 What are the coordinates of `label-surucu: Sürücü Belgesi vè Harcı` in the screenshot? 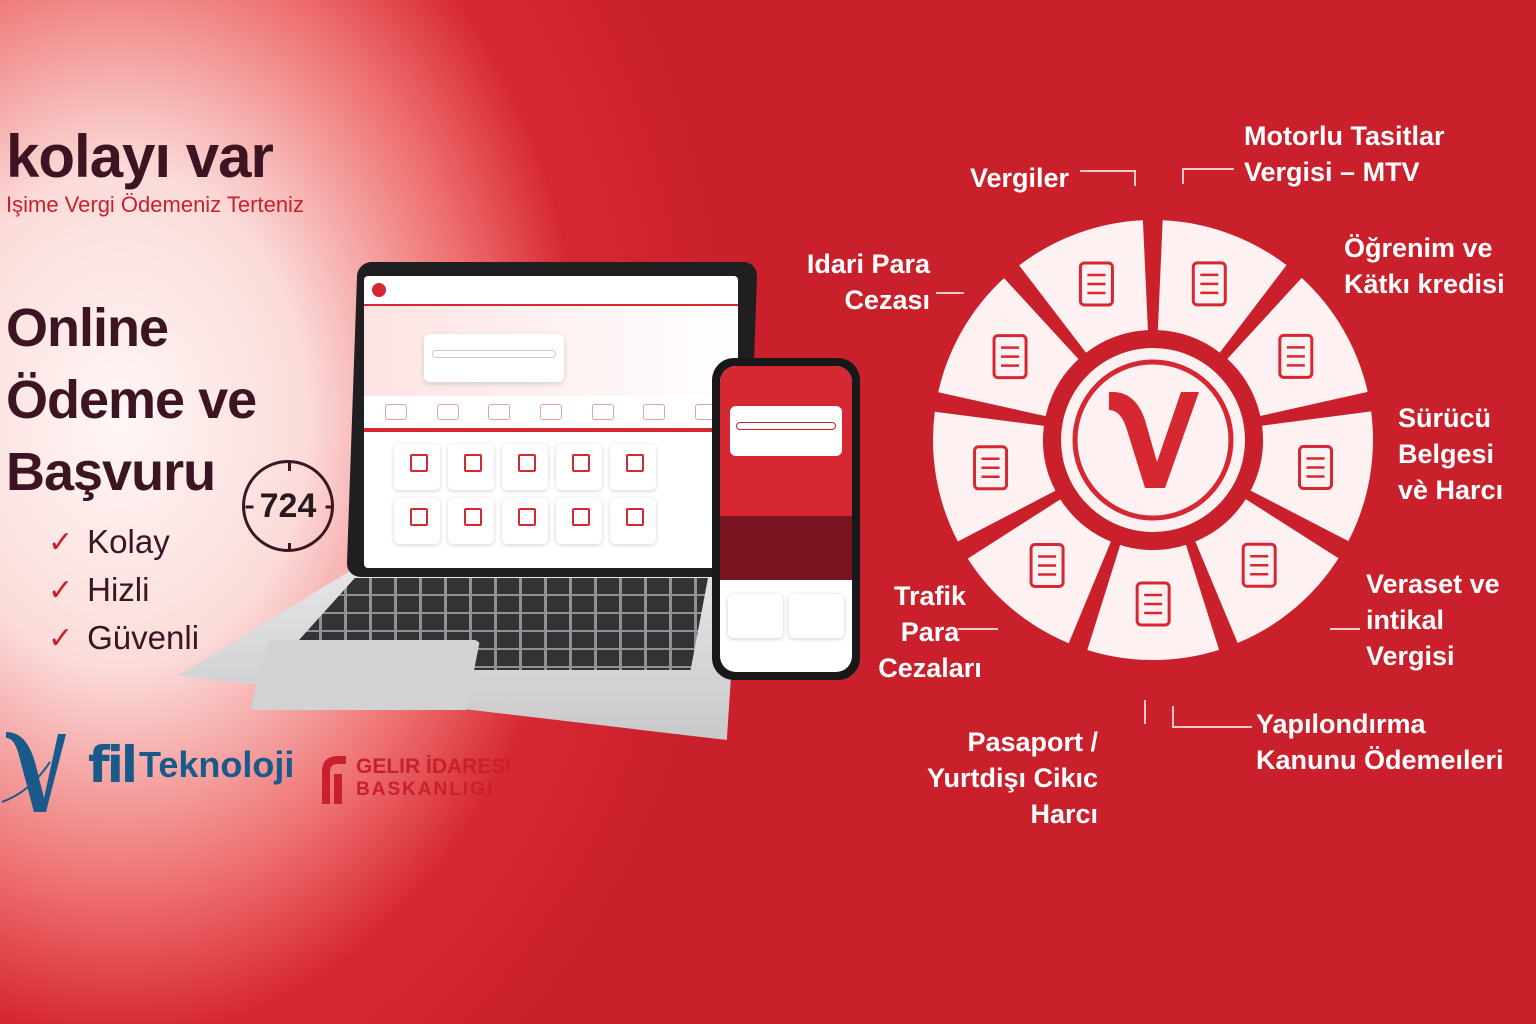 It's located at (1450, 454).